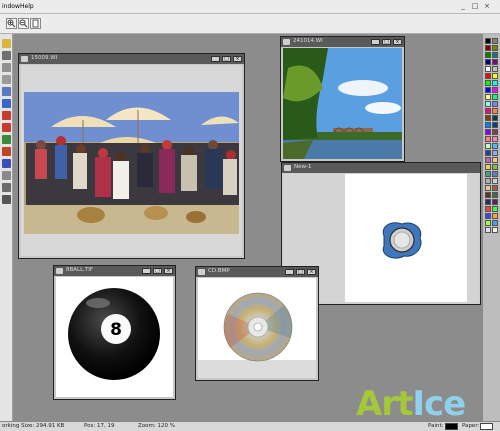 This screenshot has width=500, height=431. Describe the element at coordinates (381, 168) in the screenshot. I see `window-title-bar: New-1` at that location.